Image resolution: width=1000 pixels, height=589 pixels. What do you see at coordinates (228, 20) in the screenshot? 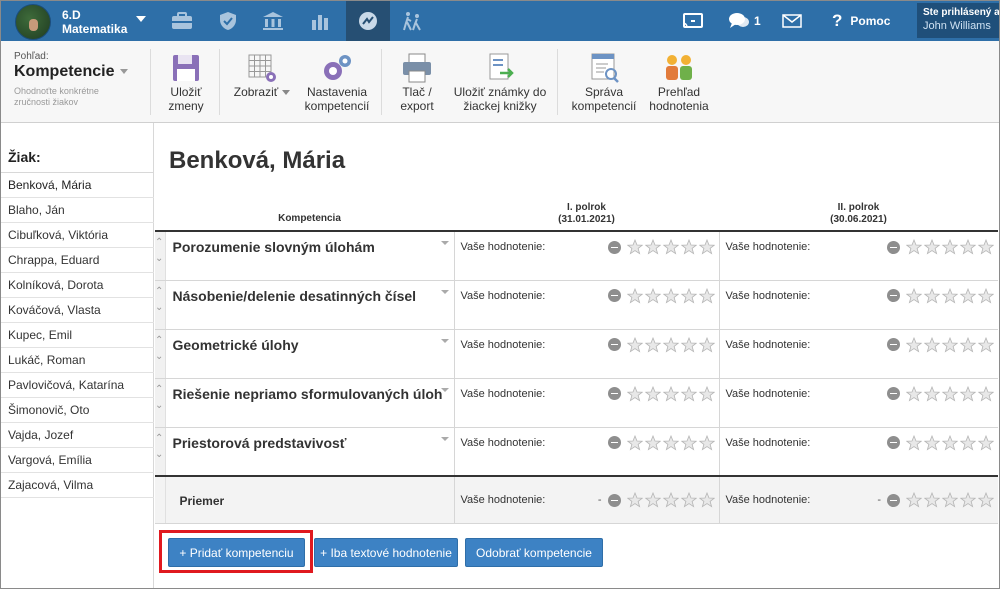
I see `nav-shield` at bounding box center [228, 20].